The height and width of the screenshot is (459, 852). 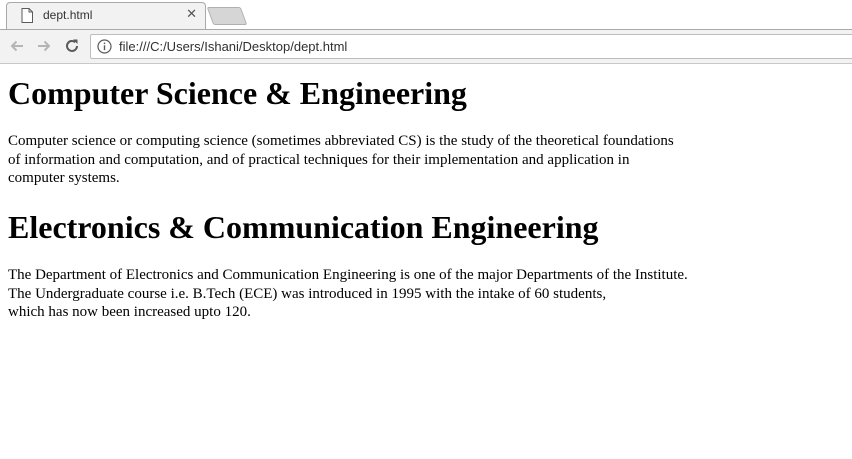 What do you see at coordinates (303, 227) in the screenshot?
I see `heading-electronics-communication: Electronics & Communication Engineering` at bounding box center [303, 227].